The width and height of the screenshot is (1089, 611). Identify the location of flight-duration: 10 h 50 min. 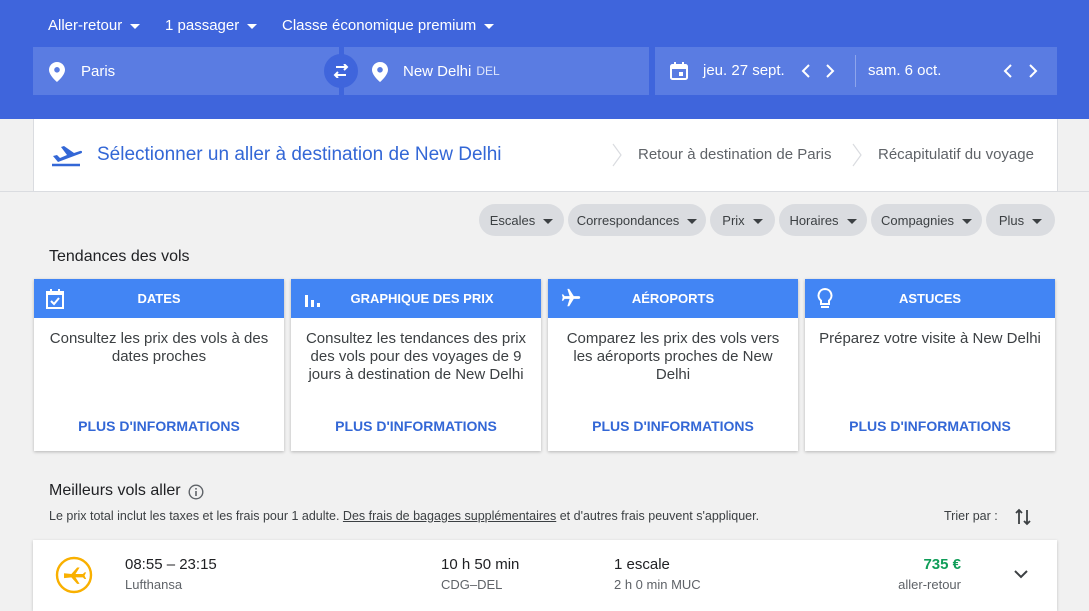
(480, 564).